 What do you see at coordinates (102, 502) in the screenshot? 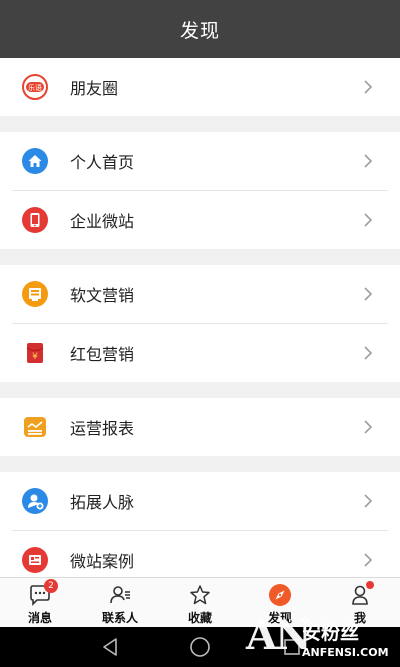
I see `menu-label-network: 拓展人脉` at bounding box center [102, 502].